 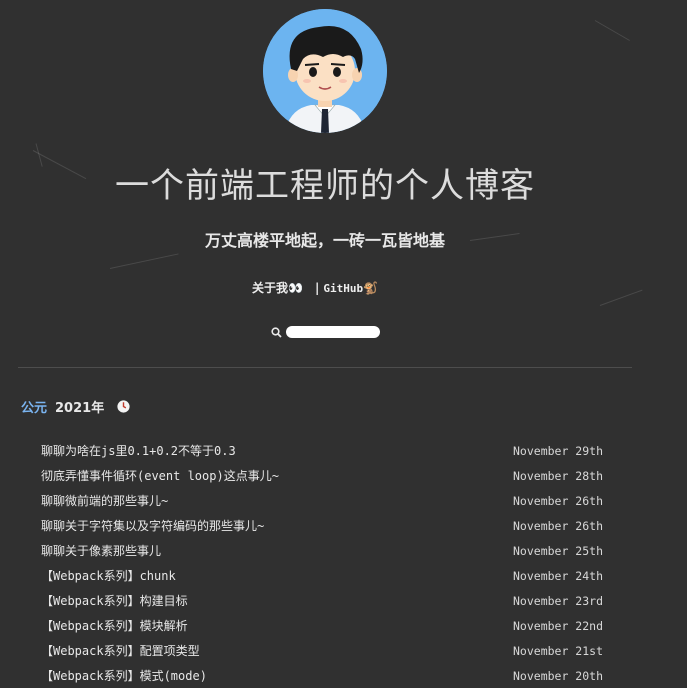 I want to click on post-date: November 28th, so click(x=558, y=475).